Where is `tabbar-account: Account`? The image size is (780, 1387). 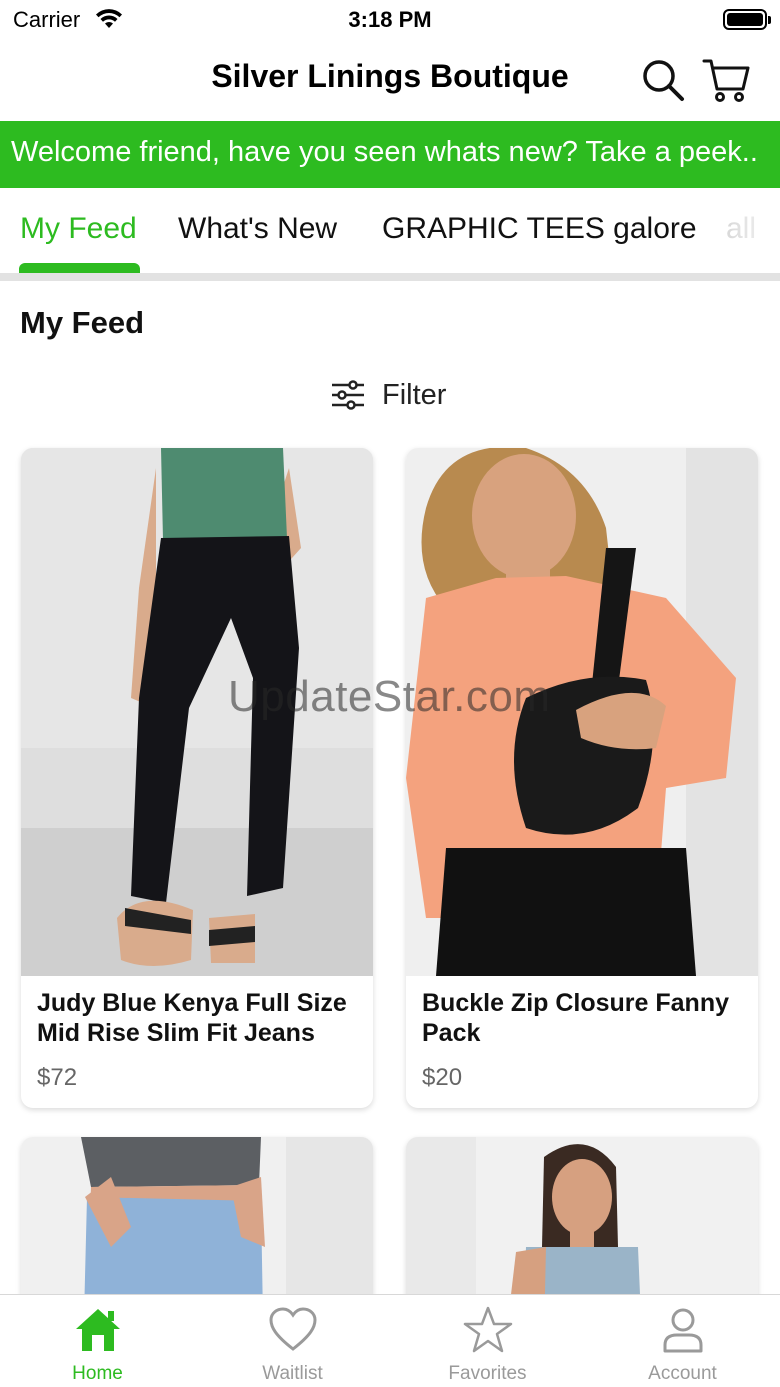 tabbar-account: Account is located at coordinates (682, 1341).